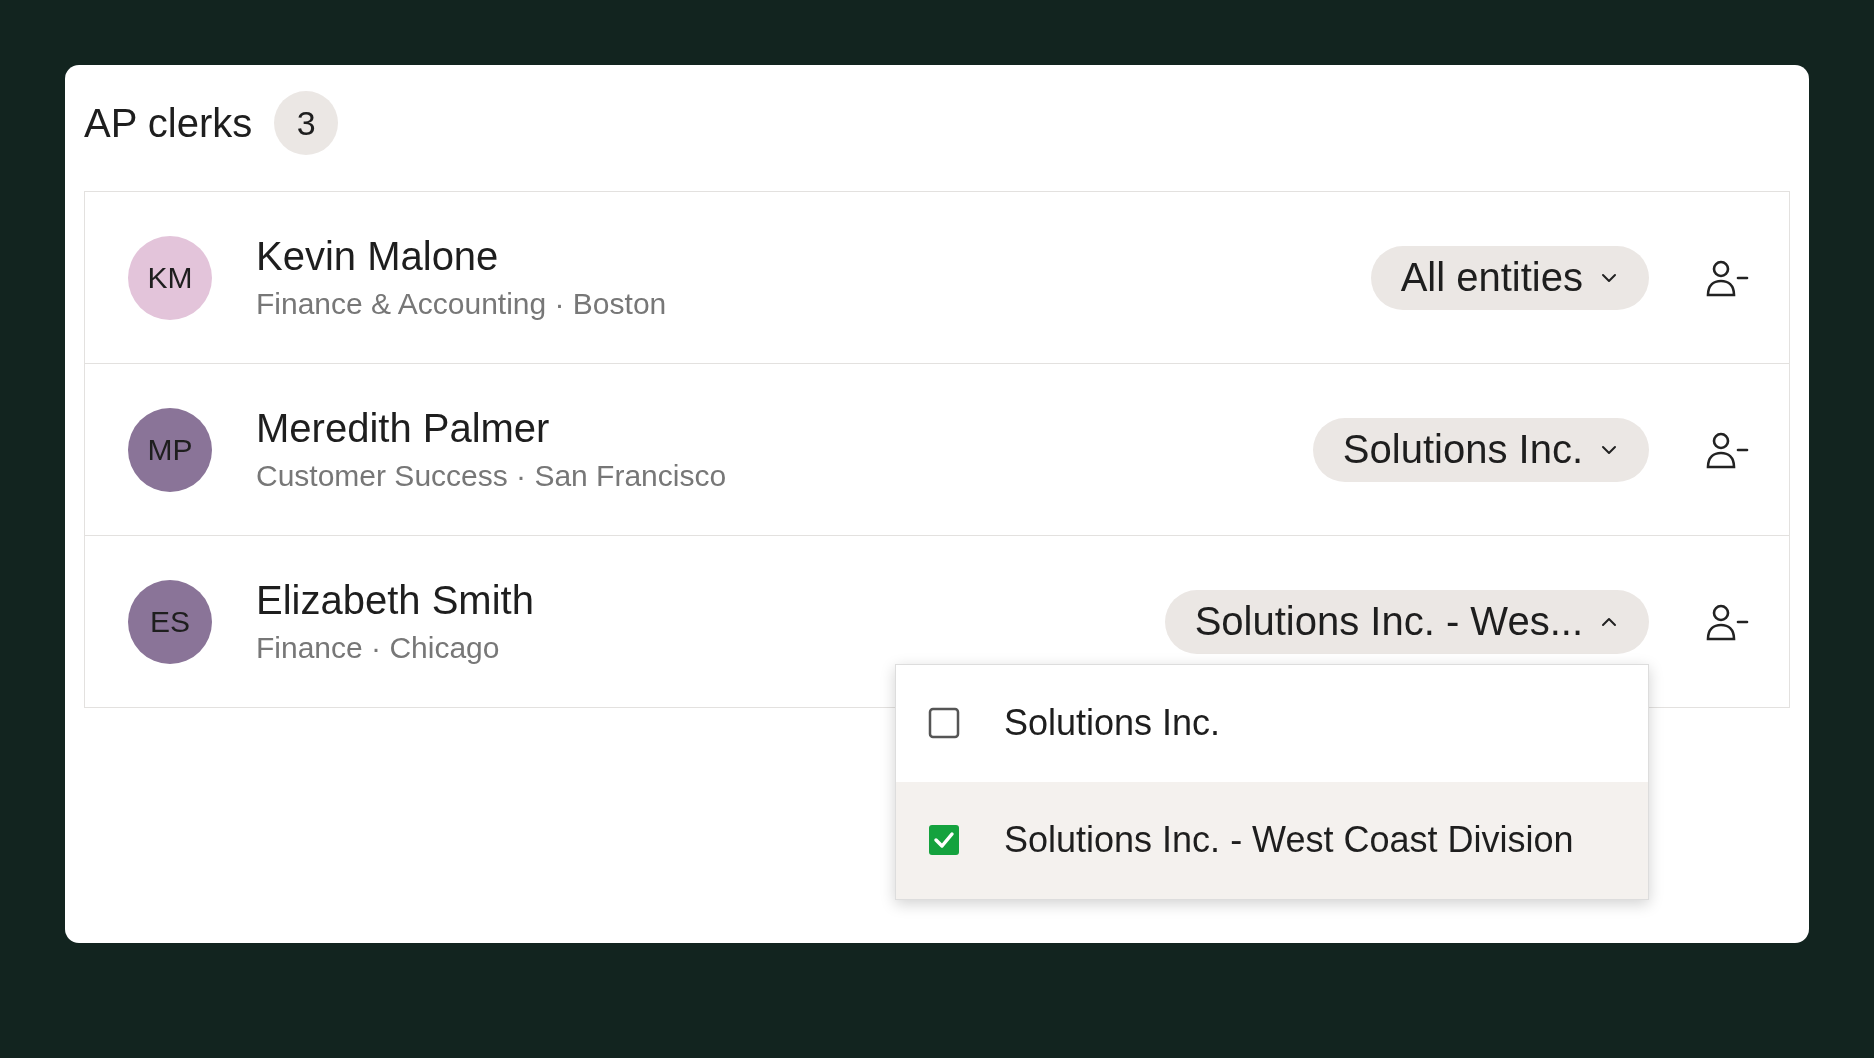 The width and height of the screenshot is (1874, 1058). What do you see at coordinates (378, 648) in the screenshot?
I see `clerk-details: Finance · Chicago` at bounding box center [378, 648].